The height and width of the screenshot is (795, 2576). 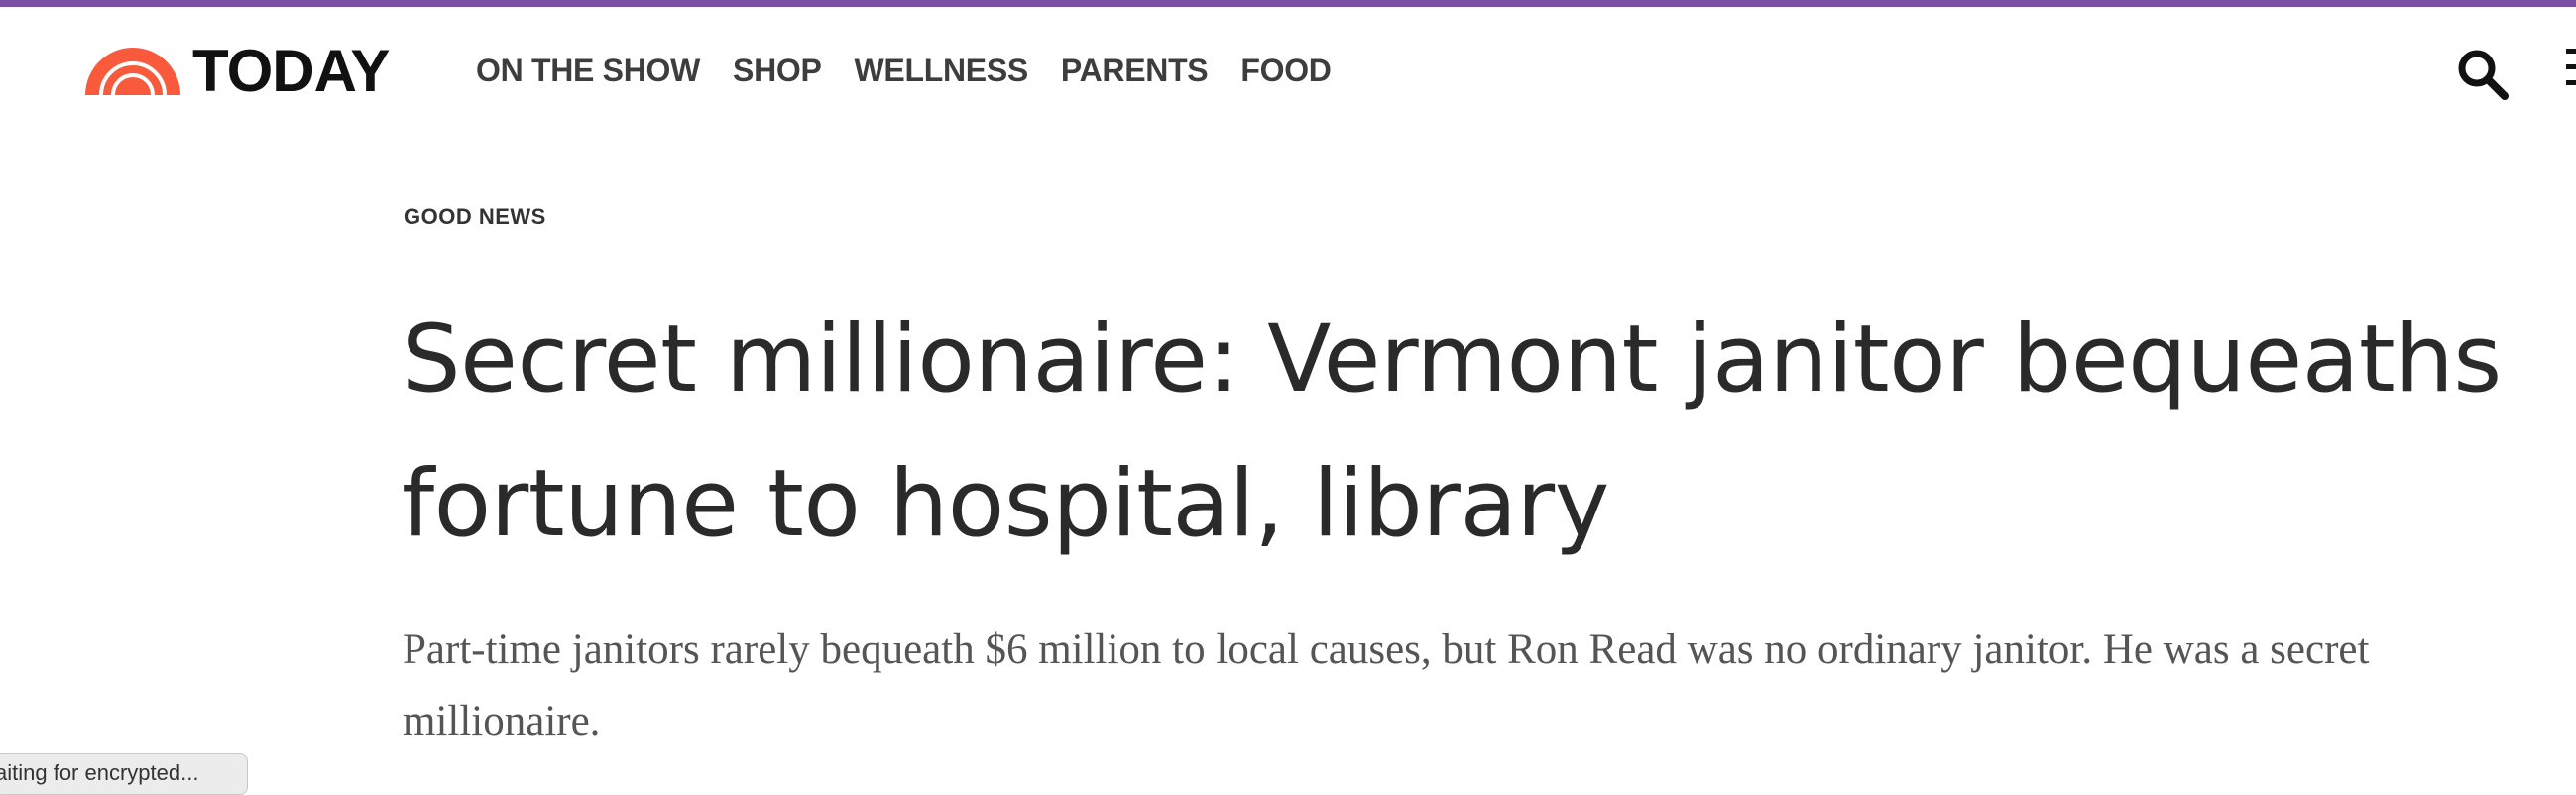 What do you see at coordinates (1135, 70) in the screenshot?
I see `nav-item-parents: PARENTS` at bounding box center [1135, 70].